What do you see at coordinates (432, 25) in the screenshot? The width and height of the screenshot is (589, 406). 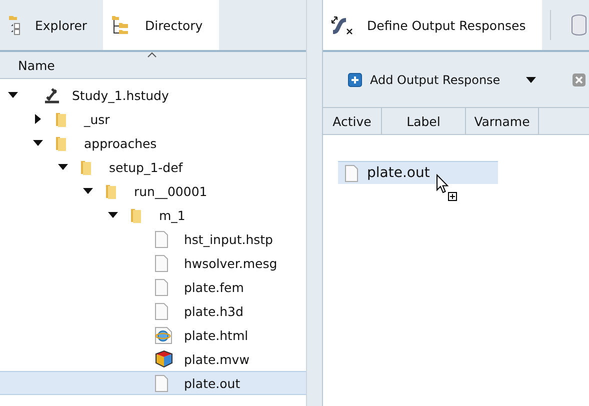 I see `tab: Define Output Responses` at bounding box center [432, 25].